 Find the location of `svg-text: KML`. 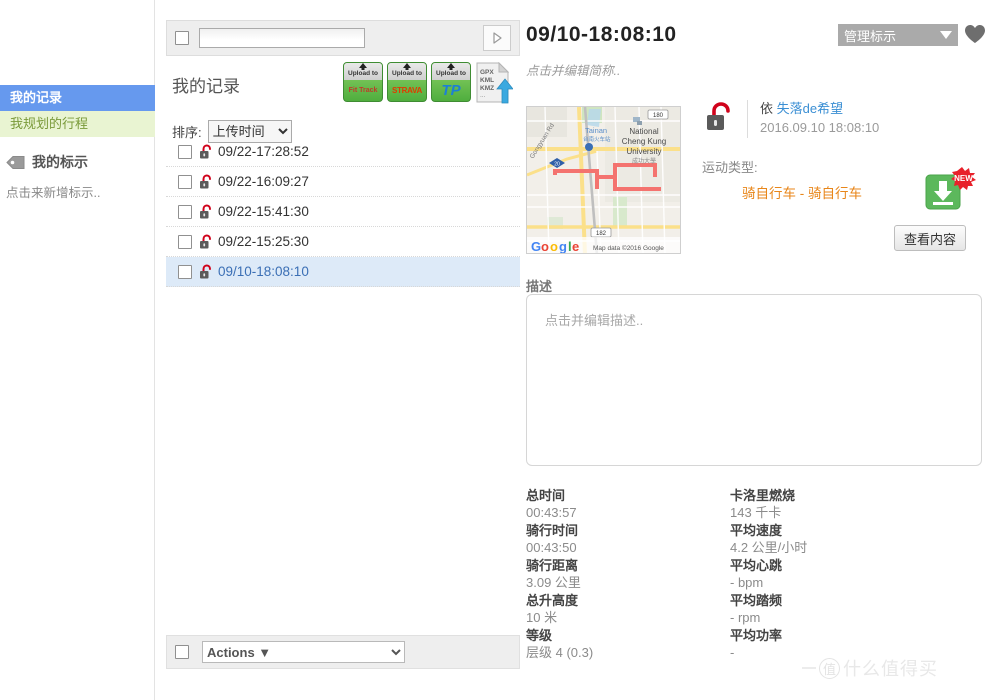

svg-text: KML is located at coordinates (487, 80).